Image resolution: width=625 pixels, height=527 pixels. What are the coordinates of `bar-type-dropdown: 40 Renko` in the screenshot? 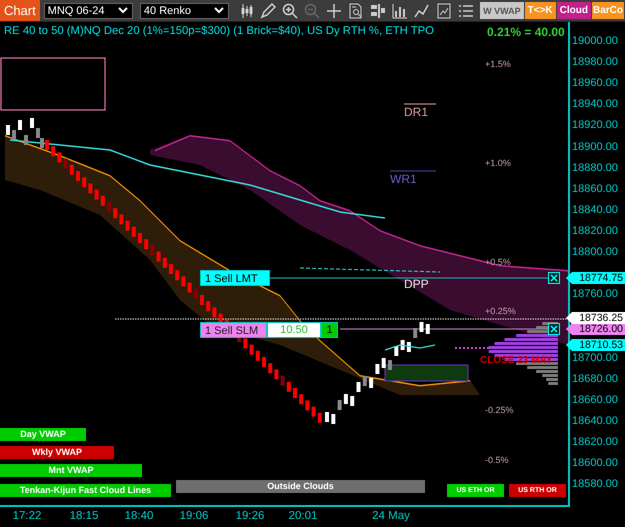 It's located at (185, 10).